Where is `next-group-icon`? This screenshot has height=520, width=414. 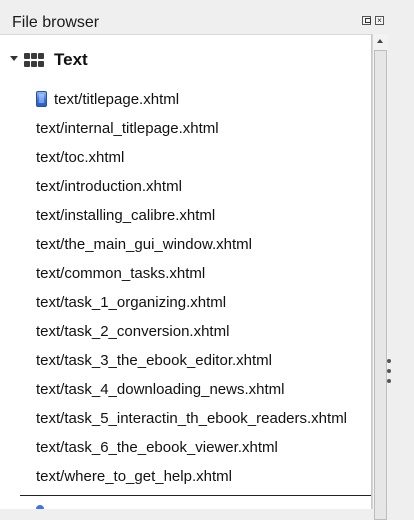 next-group-icon is located at coordinates (40, 507).